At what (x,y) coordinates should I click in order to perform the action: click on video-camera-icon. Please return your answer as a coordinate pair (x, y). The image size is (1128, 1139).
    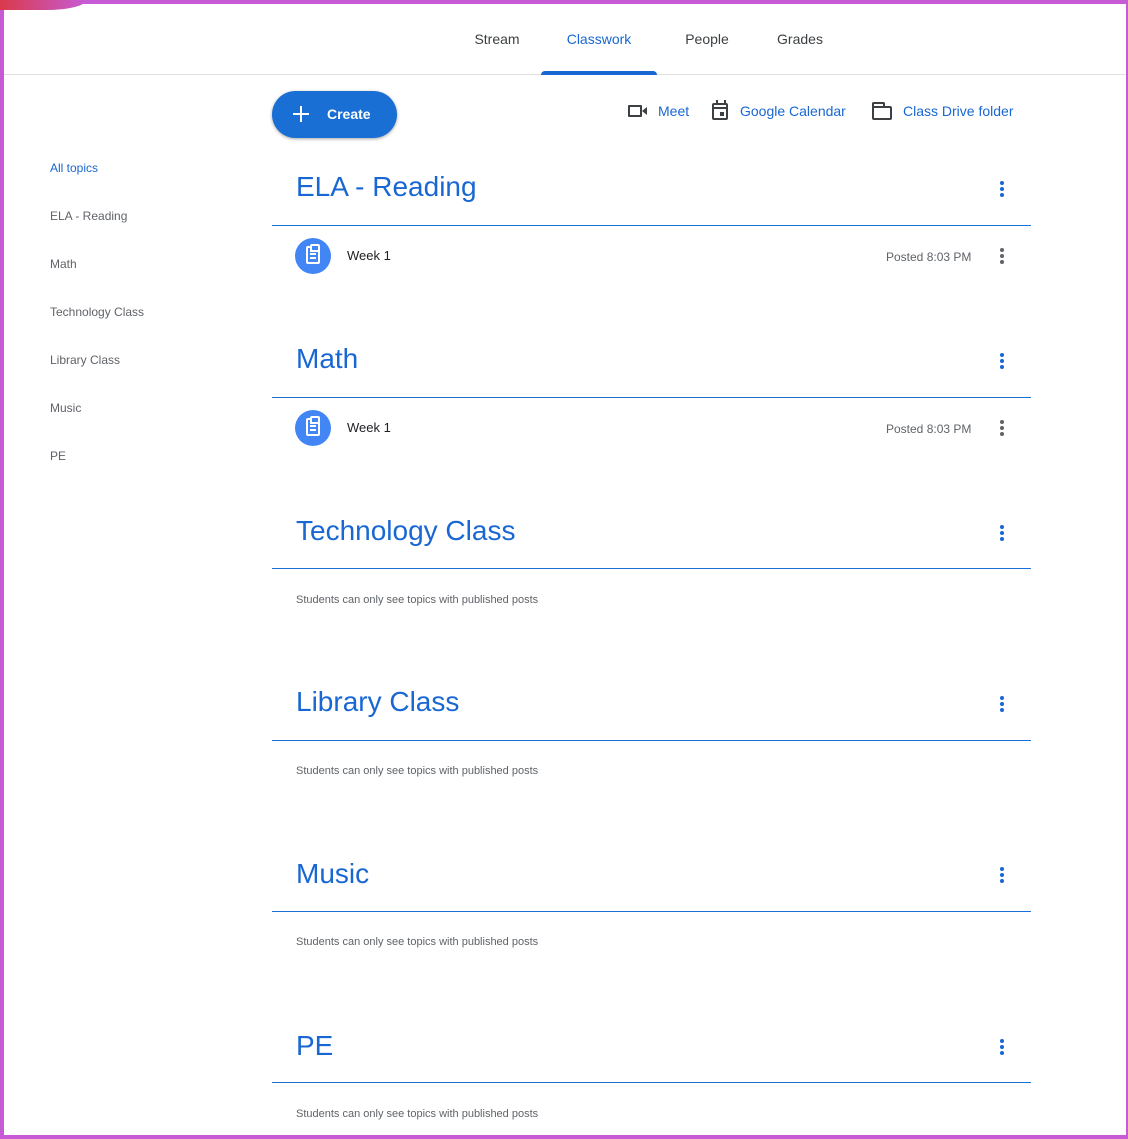
    Looking at the image, I should click on (638, 111).